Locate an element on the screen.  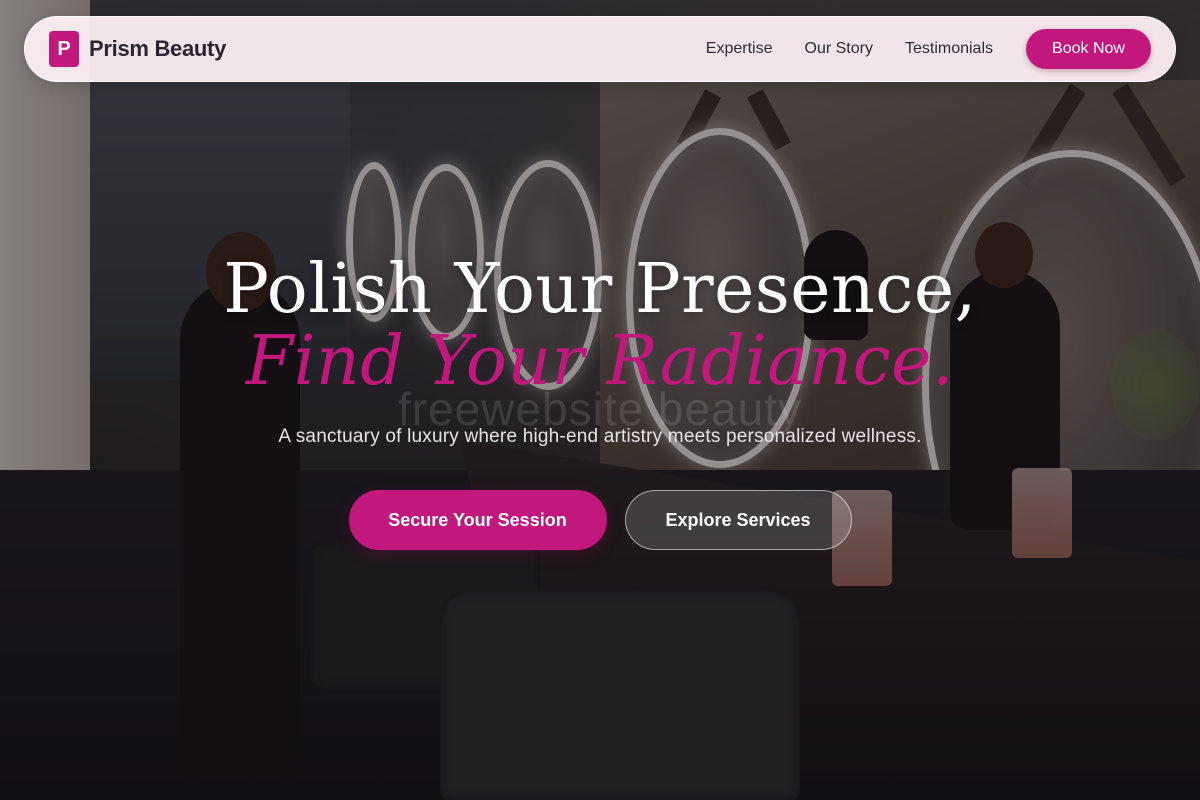
brand-logo: P Prism Beauty is located at coordinates (137, 49).